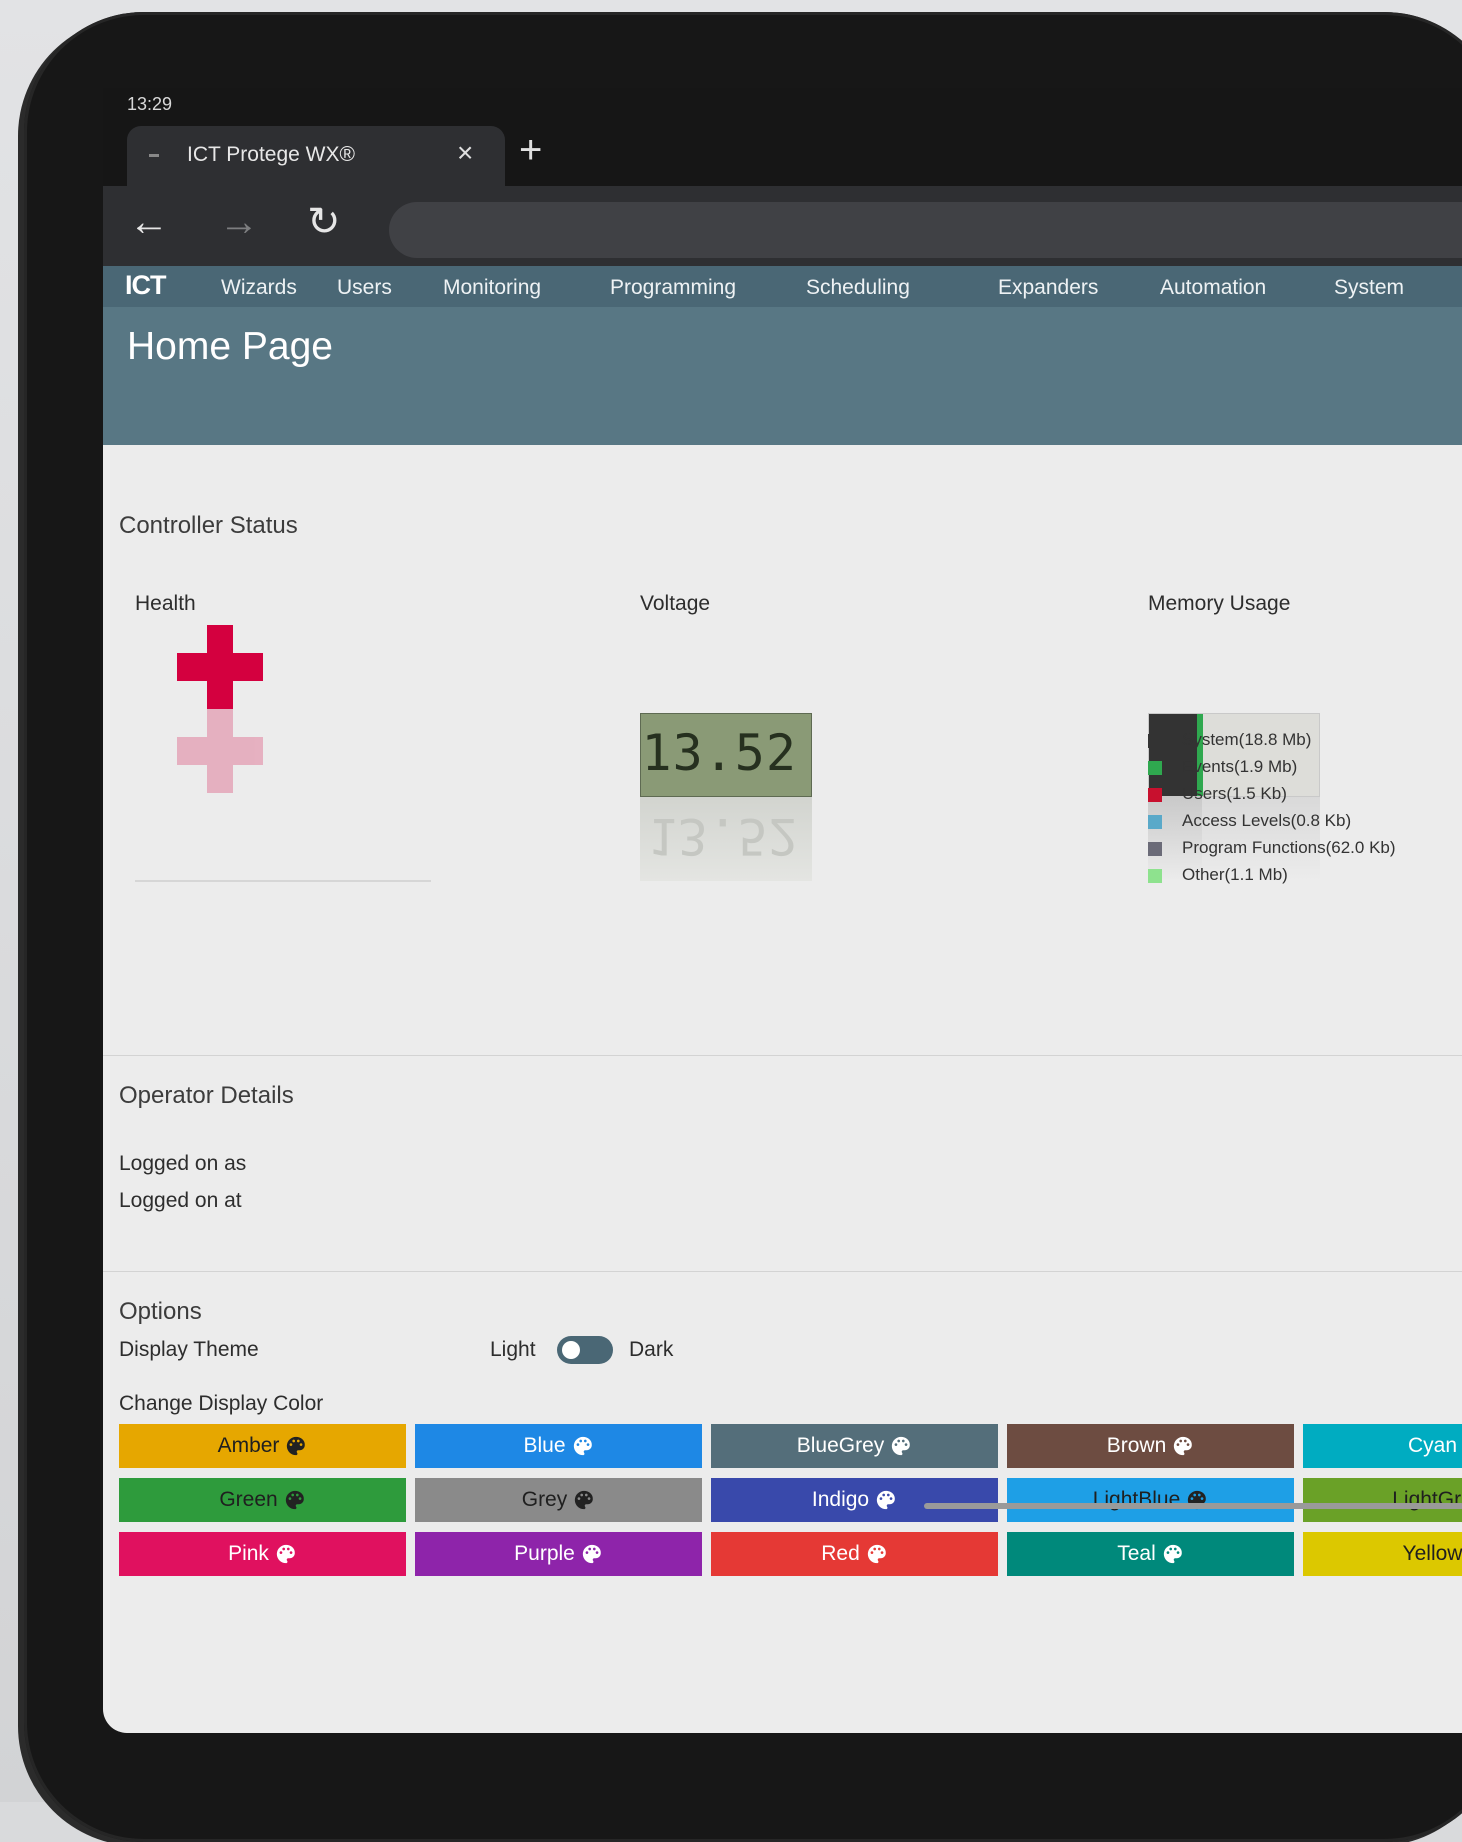  I want to click on voltage-lcd: 13.52, so click(726, 755).